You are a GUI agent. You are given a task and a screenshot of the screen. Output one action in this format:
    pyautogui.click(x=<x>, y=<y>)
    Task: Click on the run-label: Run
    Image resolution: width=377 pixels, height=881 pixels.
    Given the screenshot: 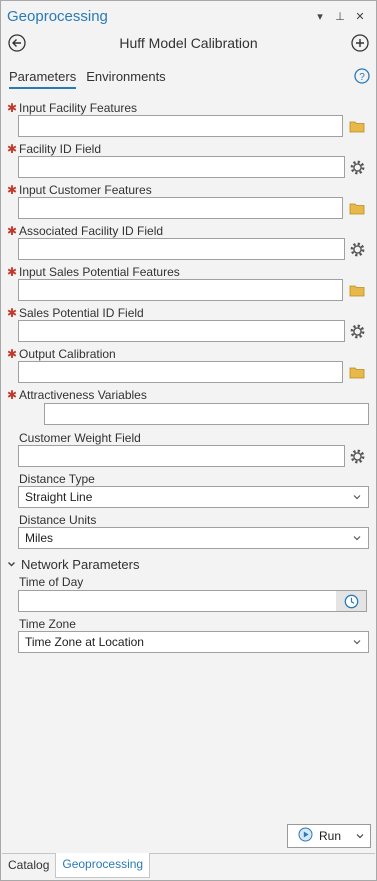 What is the action you would take?
    pyautogui.click(x=330, y=836)
    